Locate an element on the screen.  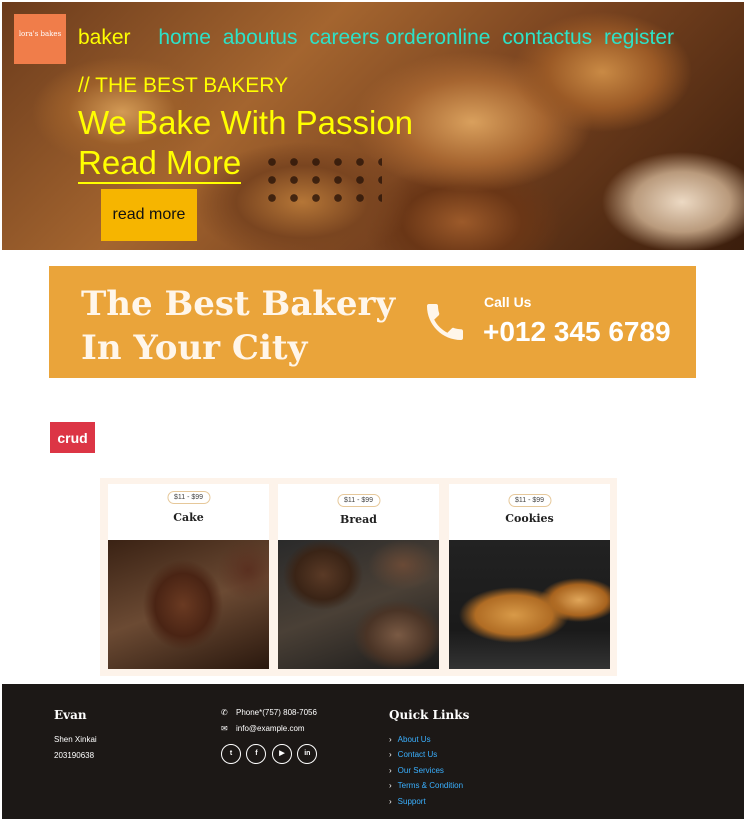
cake-photo is located at coordinates (188, 604).